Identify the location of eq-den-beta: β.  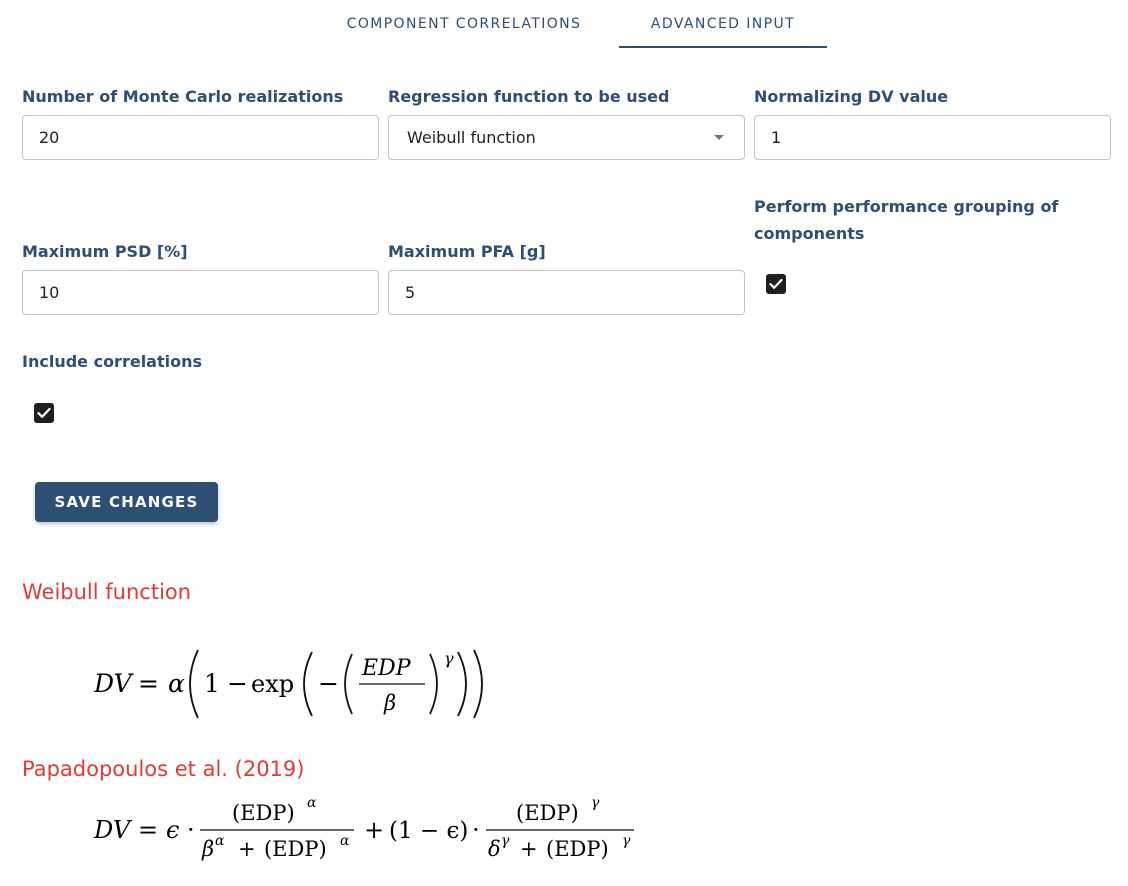
(389, 703).